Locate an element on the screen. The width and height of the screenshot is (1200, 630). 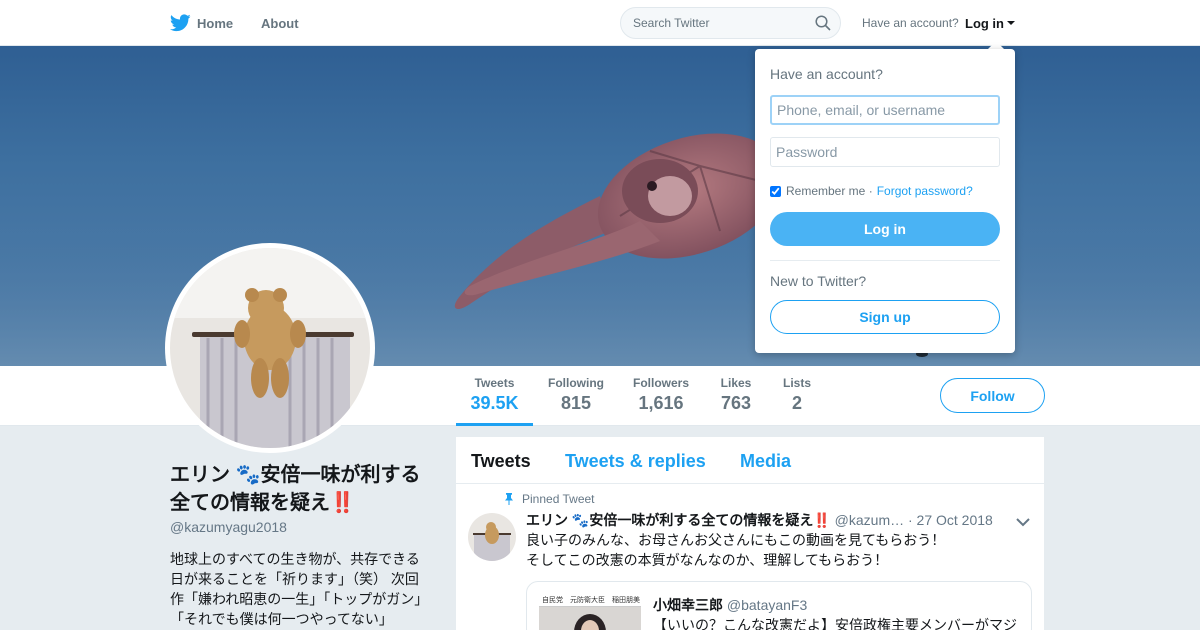
signup-button: Sign up is located at coordinates (885, 317).